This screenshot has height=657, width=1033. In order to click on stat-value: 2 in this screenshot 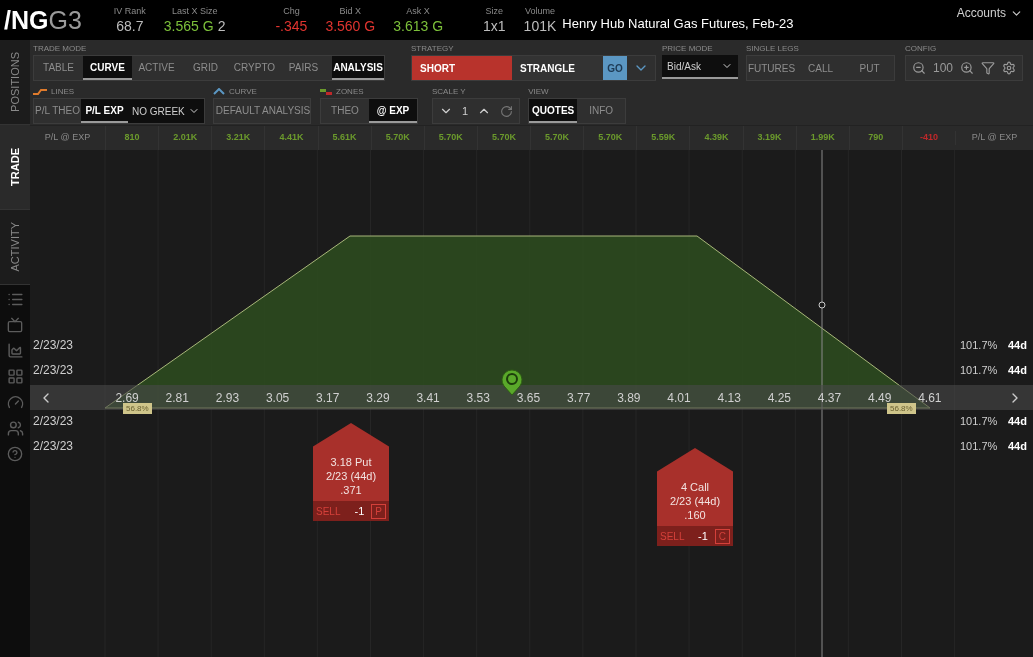, I will do `click(221, 26)`.